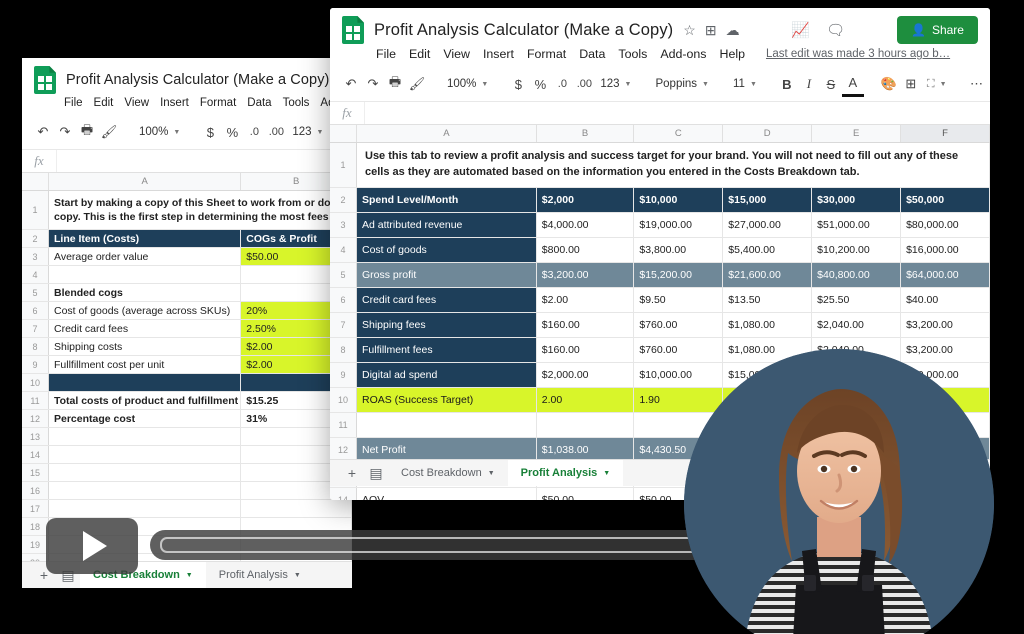 The height and width of the screenshot is (634, 1024). I want to click on value-cell, so click(586, 425).